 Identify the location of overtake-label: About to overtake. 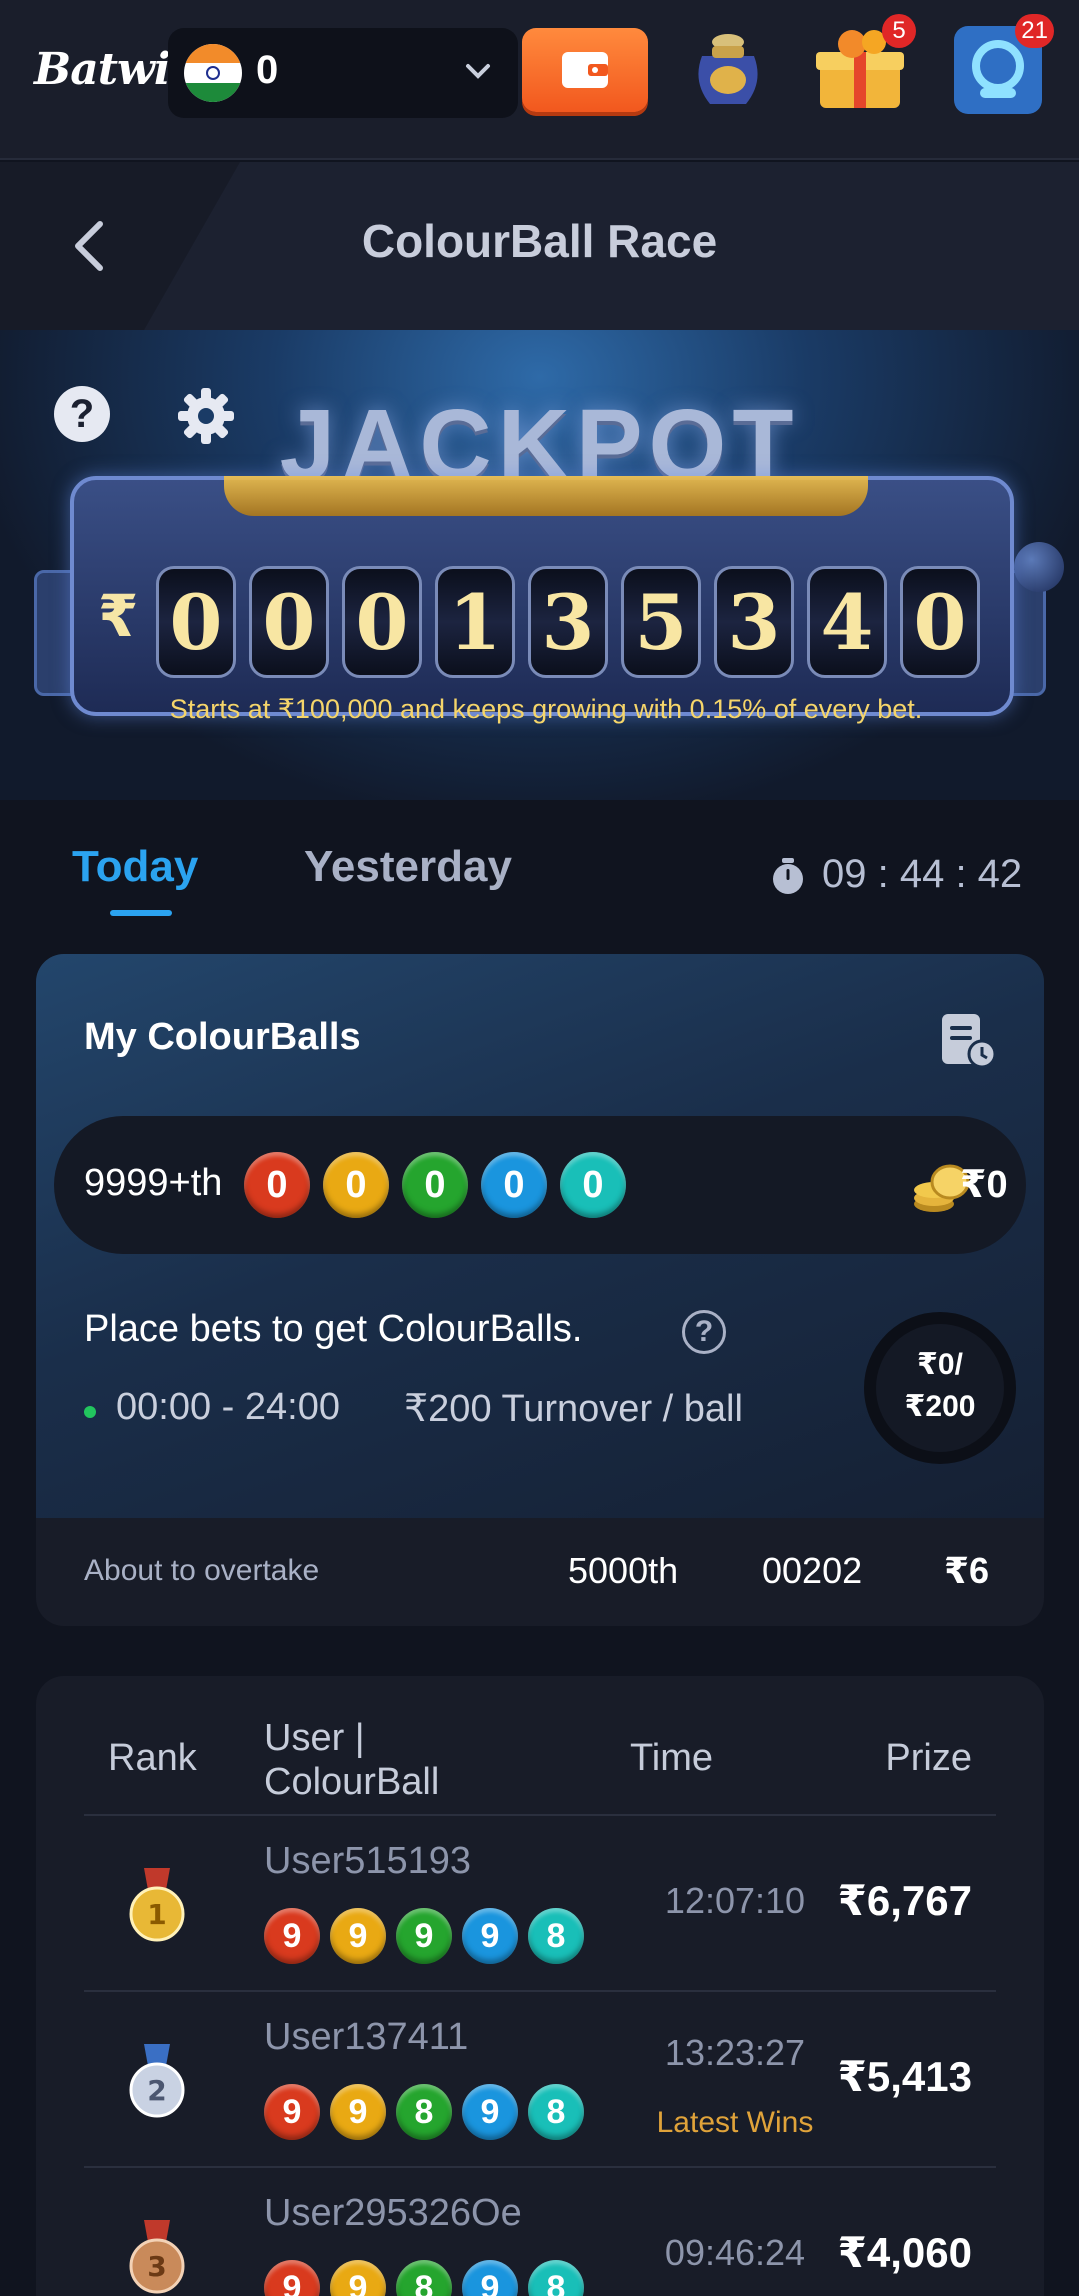
(202, 1570).